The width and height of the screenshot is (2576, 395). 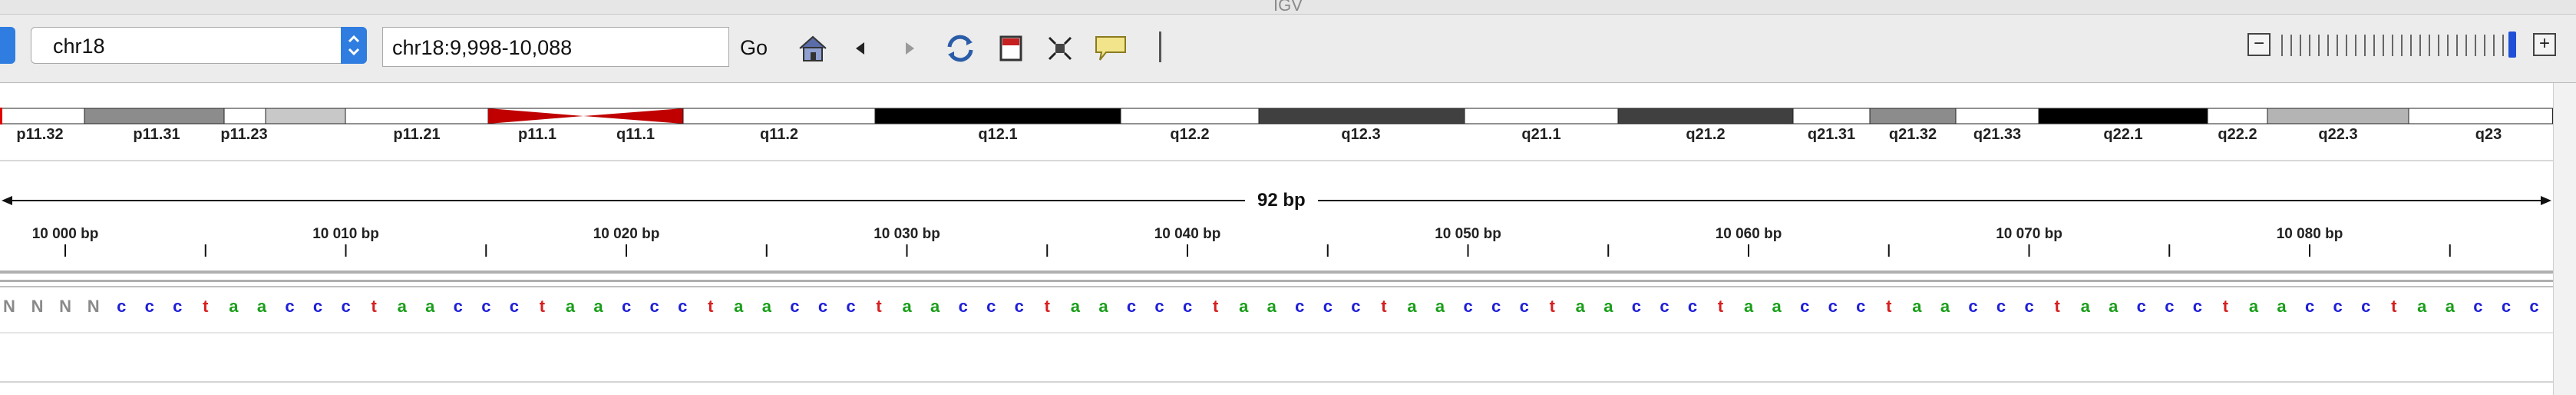 I want to click on window-titlebar: IGV, so click(x=1288, y=8).